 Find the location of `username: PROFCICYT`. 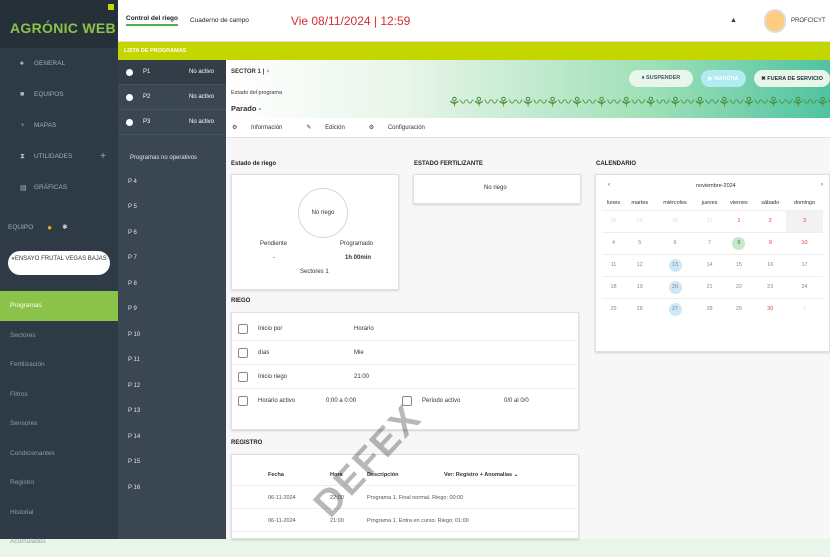

username: PROFCICYT is located at coordinates (808, 21).